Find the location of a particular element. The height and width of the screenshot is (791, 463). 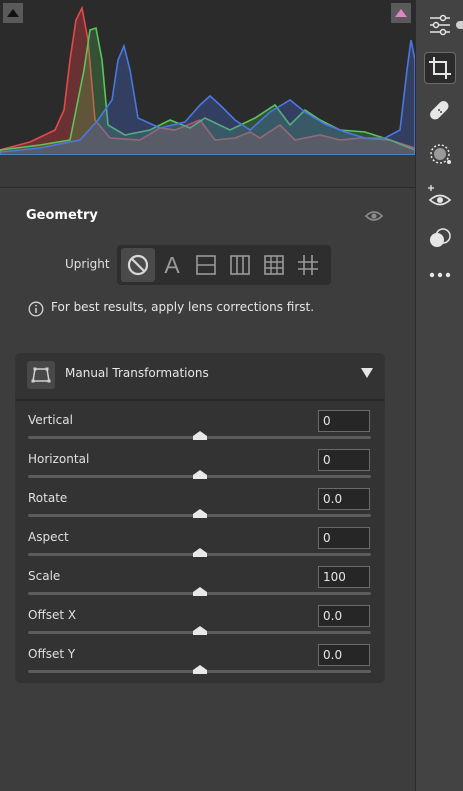

highlight-clipping-toggle is located at coordinates (401, 13).